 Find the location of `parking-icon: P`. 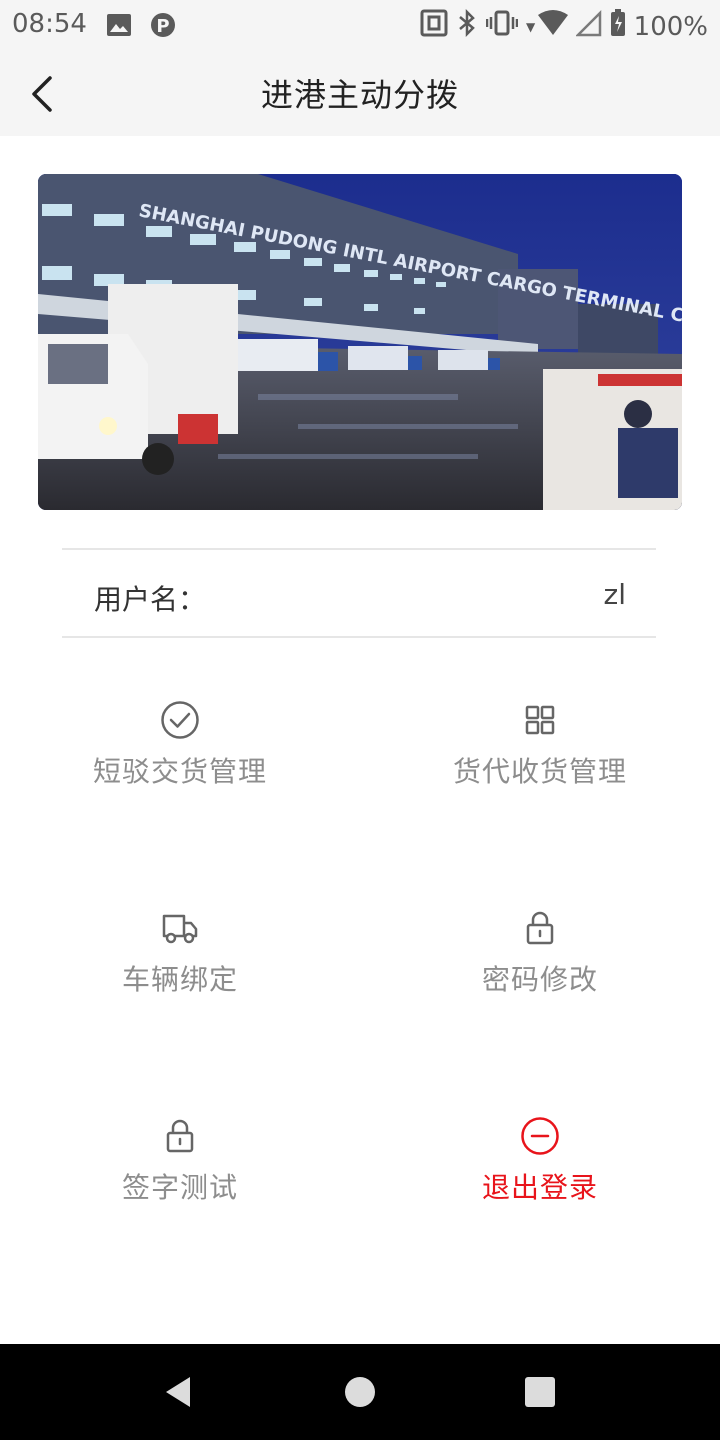

parking-icon: P is located at coordinates (163, 28).